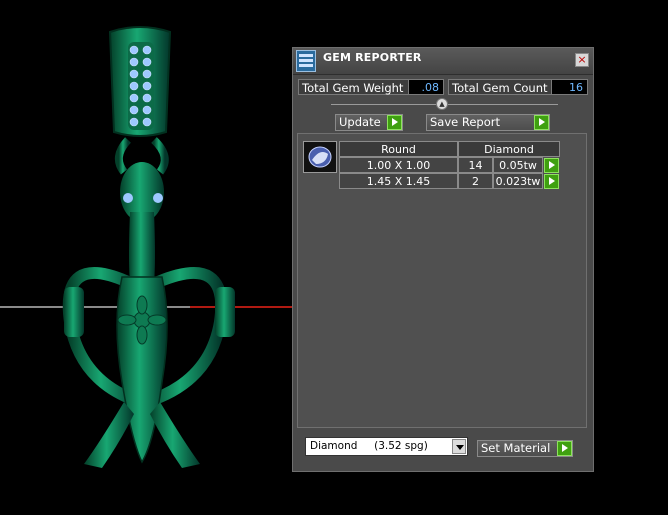 The width and height of the screenshot is (668, 515). I want to click on slider-knob-icon: ▲, so click(442, 104).